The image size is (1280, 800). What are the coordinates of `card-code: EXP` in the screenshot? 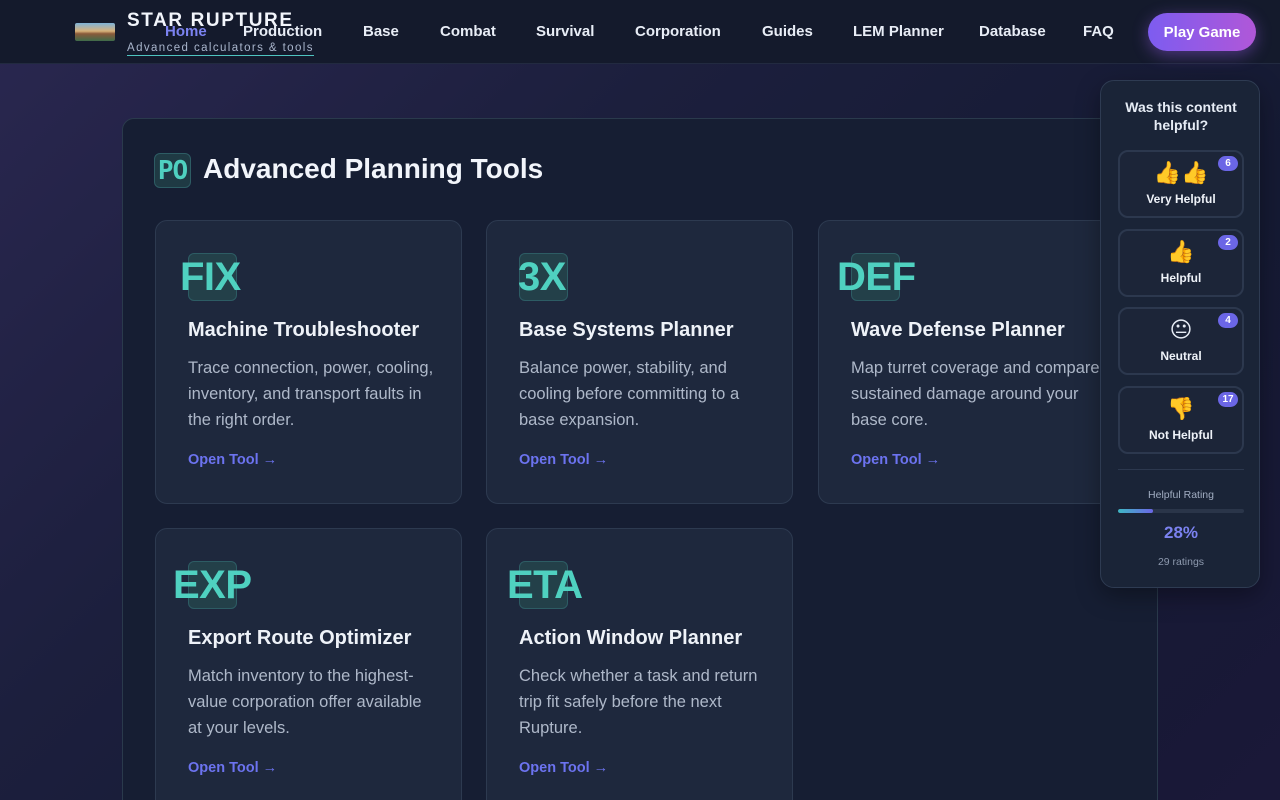 It's located at (212, 585).